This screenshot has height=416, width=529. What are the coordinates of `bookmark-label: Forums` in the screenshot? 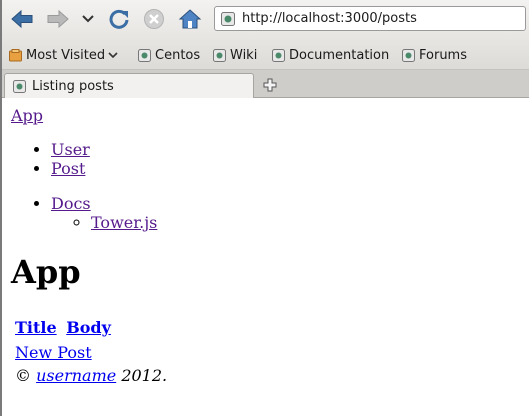 It's located at (443, 55).